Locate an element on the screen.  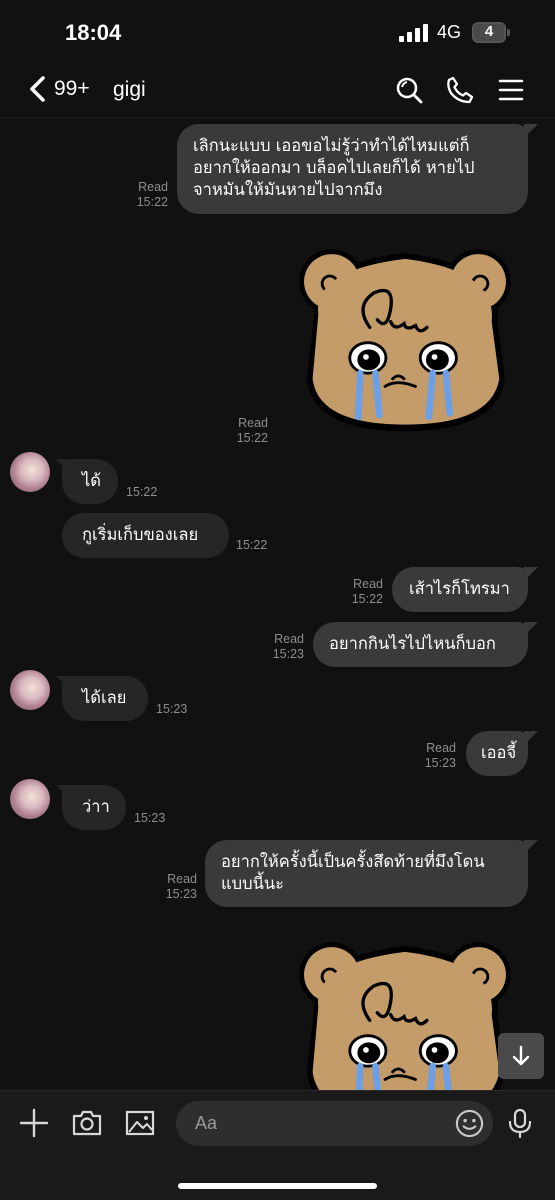
message-text-field is located at coordinates (320, 1123).